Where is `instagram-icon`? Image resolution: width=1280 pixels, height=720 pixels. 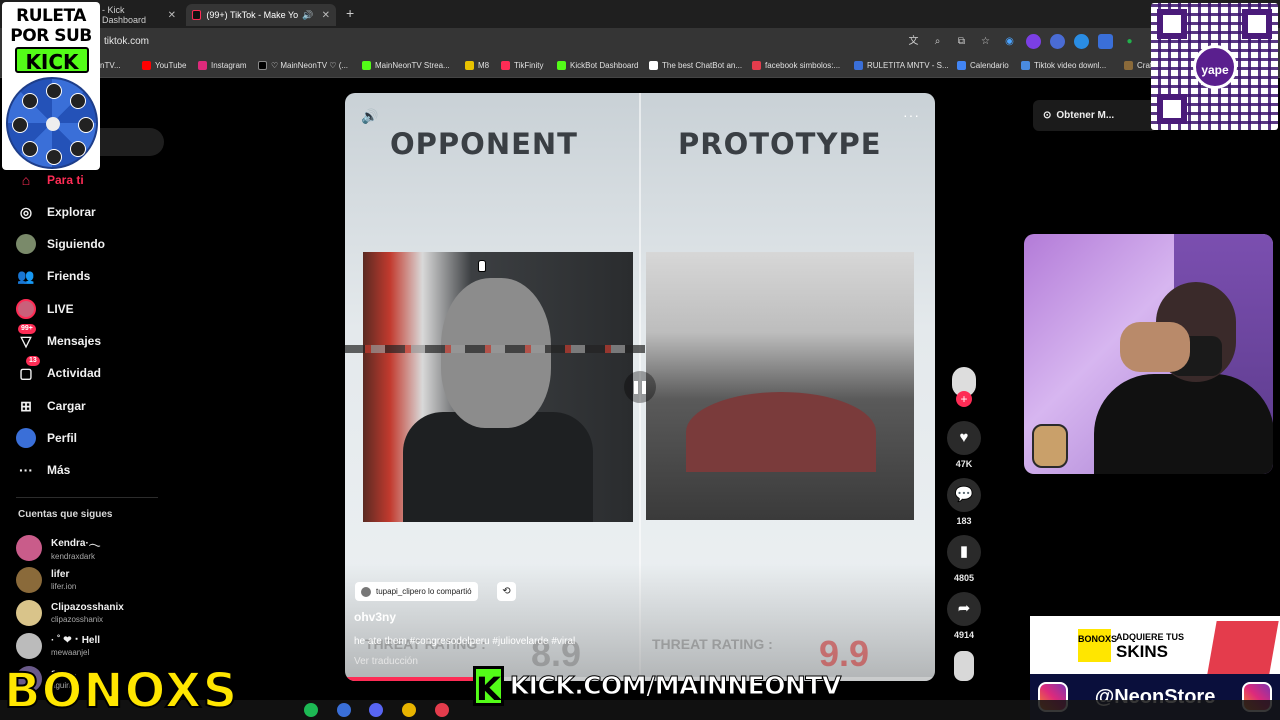 instagram-icon is located at coordinates (202, 65).